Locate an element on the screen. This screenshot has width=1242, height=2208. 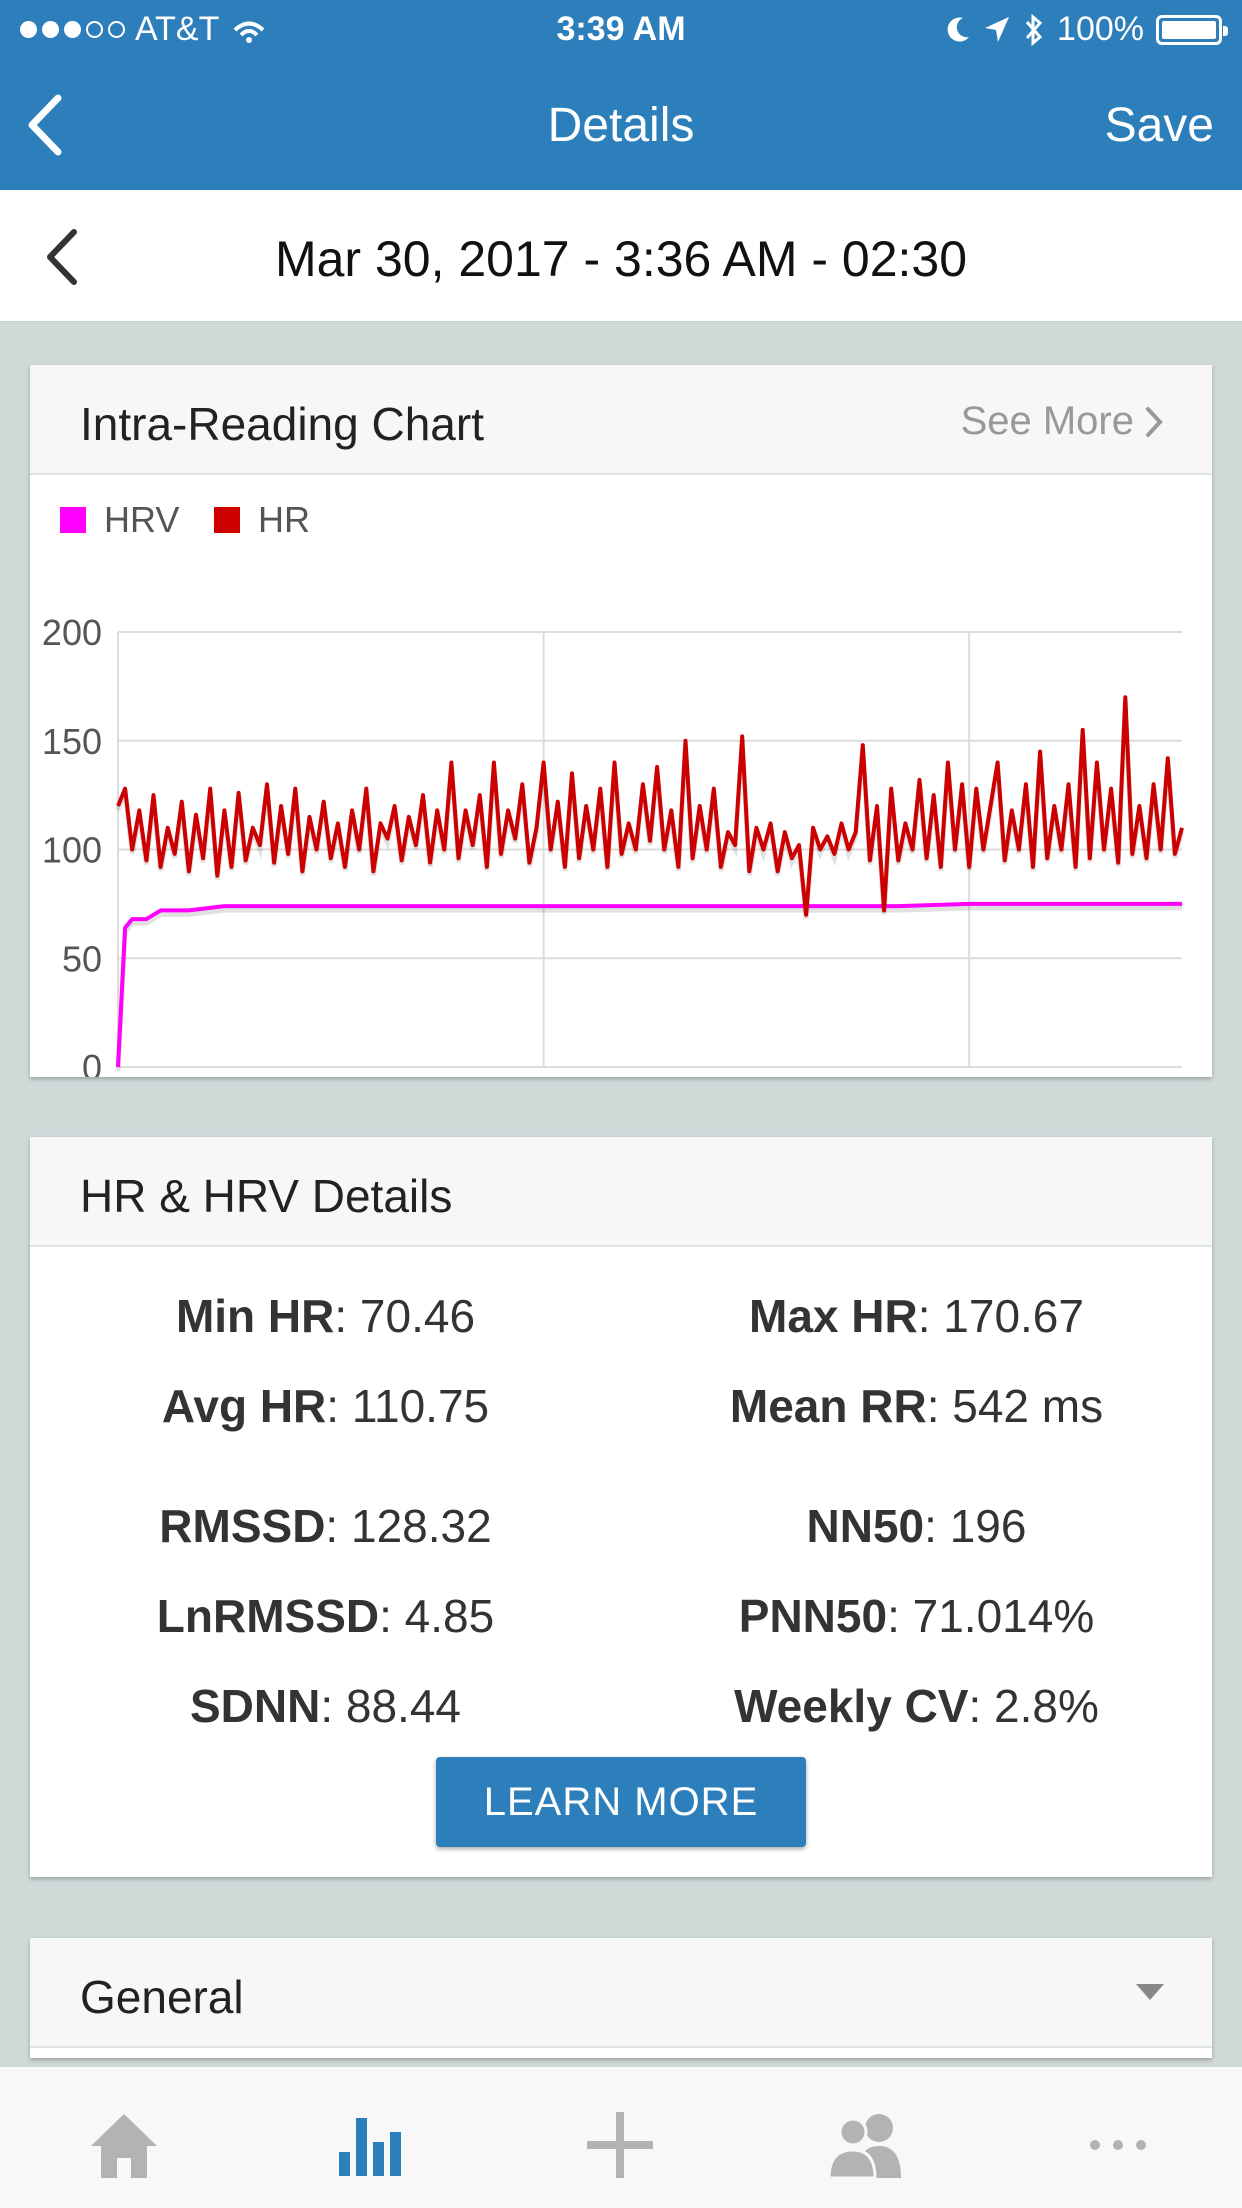
page-title: Details is located at coordinates (621, 125).